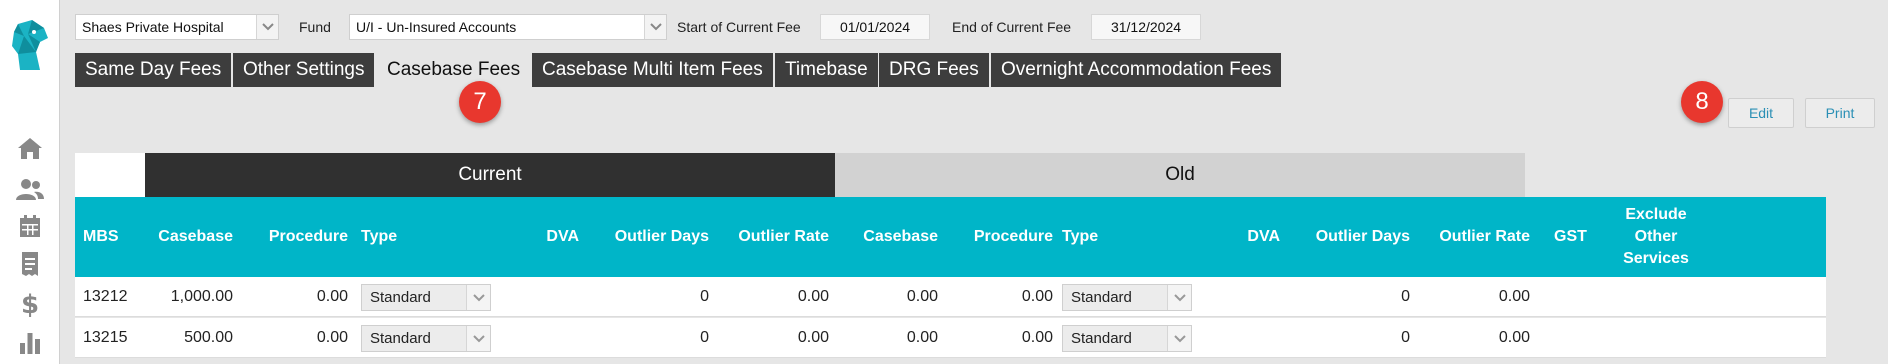 The height and width of the screenshot is (364, 1888). I want to click on casebase-cell: 1,000.00, so click(201, 296).